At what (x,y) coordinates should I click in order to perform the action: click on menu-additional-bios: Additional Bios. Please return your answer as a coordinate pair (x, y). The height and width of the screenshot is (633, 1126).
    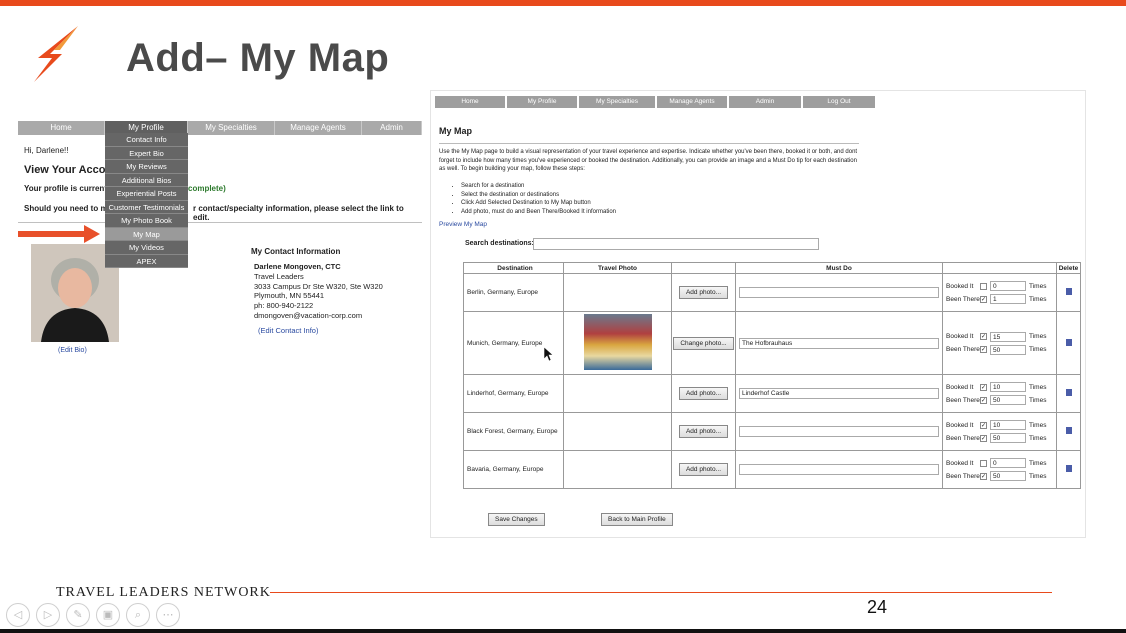
    Looking at the image, I should click on (146, 180).